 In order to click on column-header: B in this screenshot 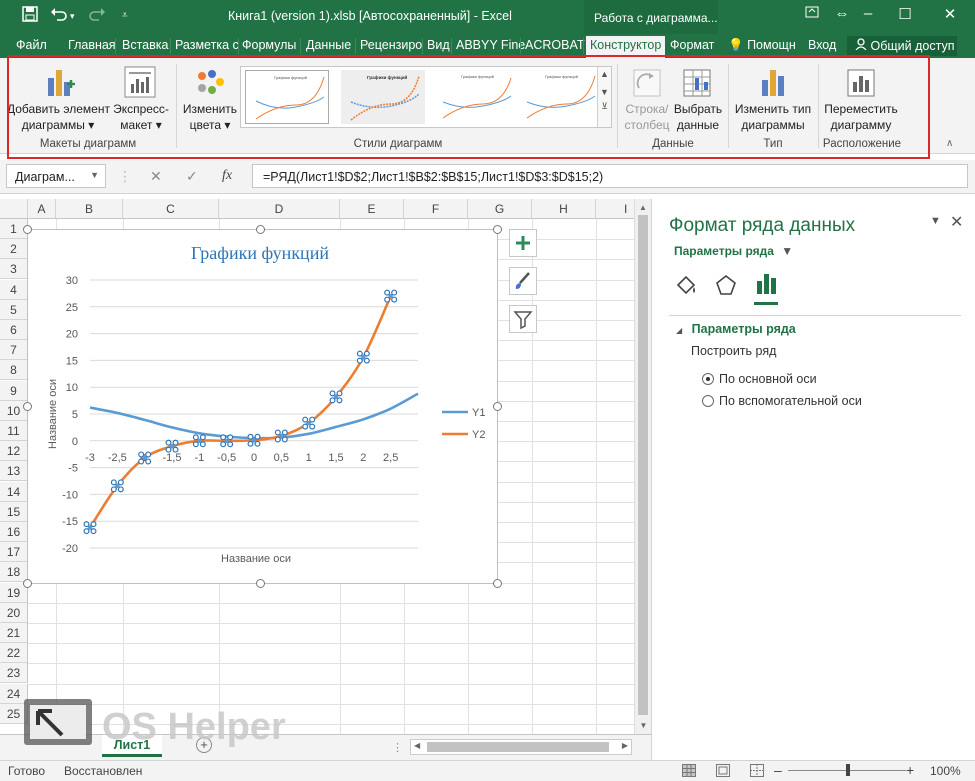, I will do `click(89, 209)`.